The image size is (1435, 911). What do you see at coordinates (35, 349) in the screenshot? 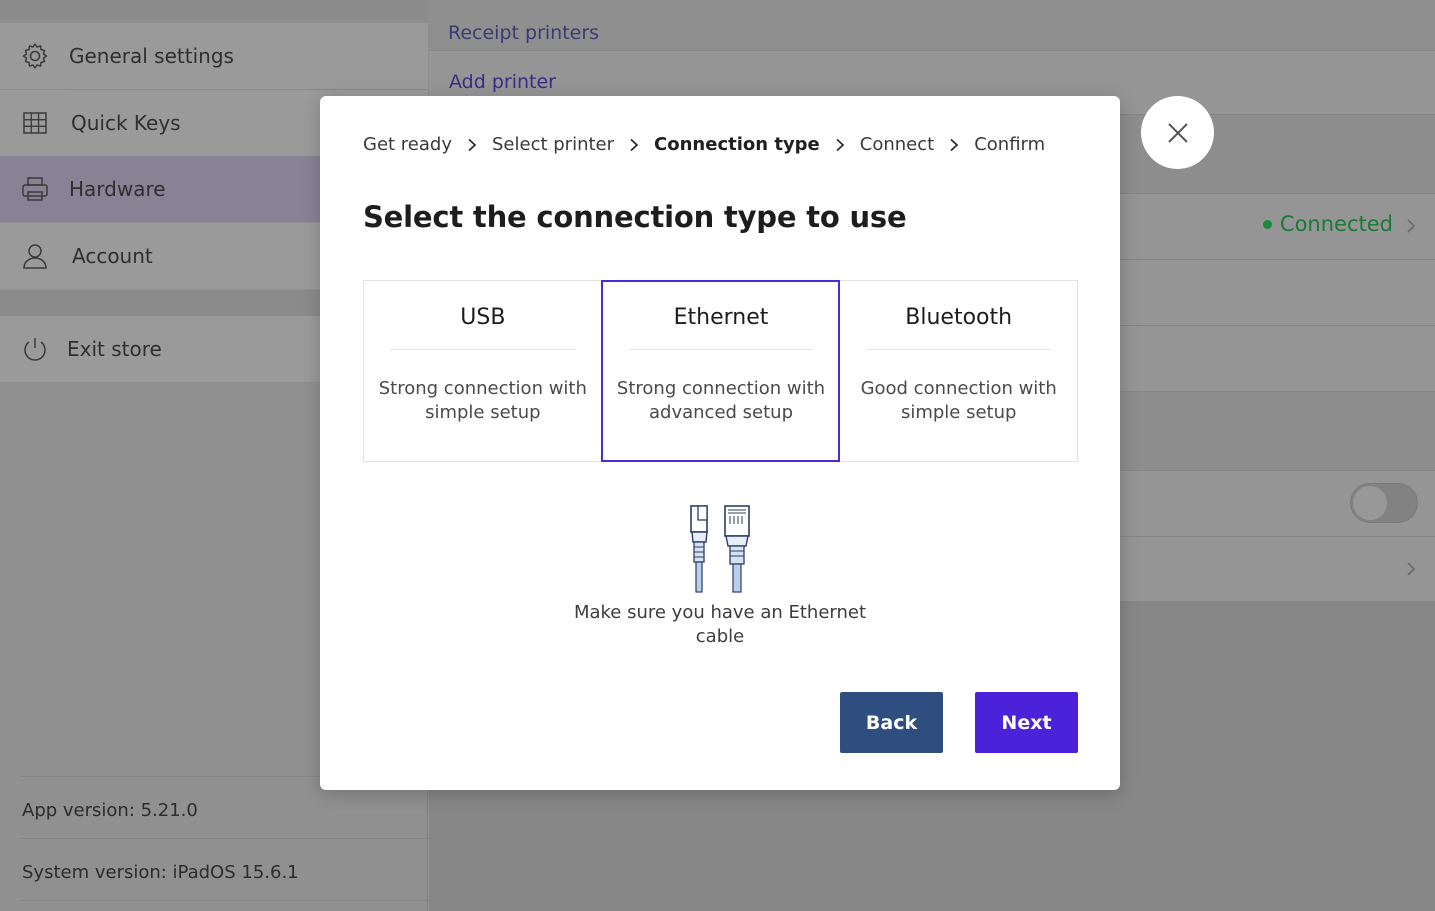
I see `power-icon` at bounding box center [35, 349].